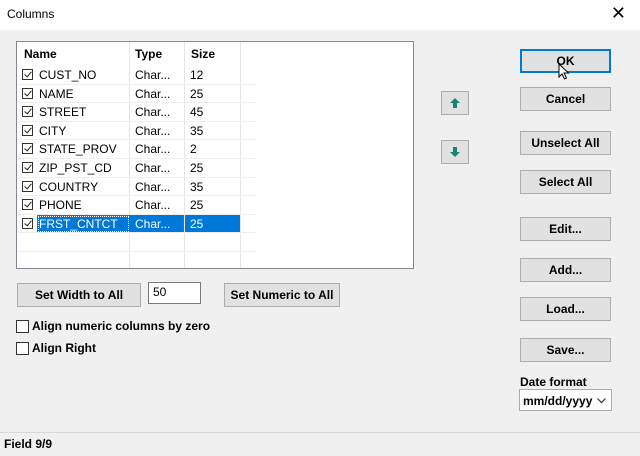  What do you see at coordinates (63, 112) in the screenshot?
I see `cell-name: STREET` at bounding box center [63, 112].